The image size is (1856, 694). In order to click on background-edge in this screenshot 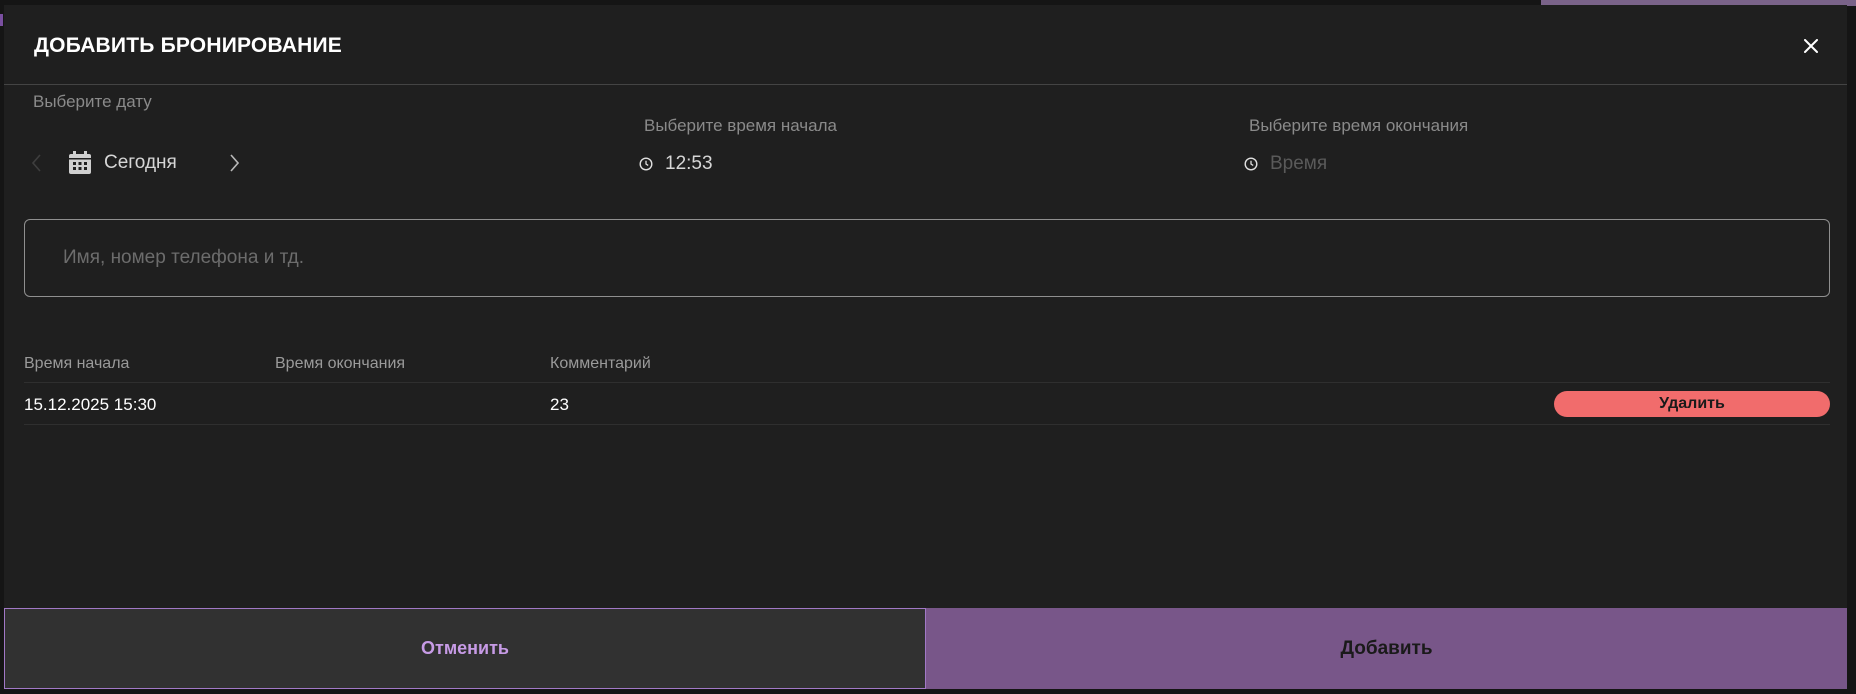, I will do `click(1, 20)`.